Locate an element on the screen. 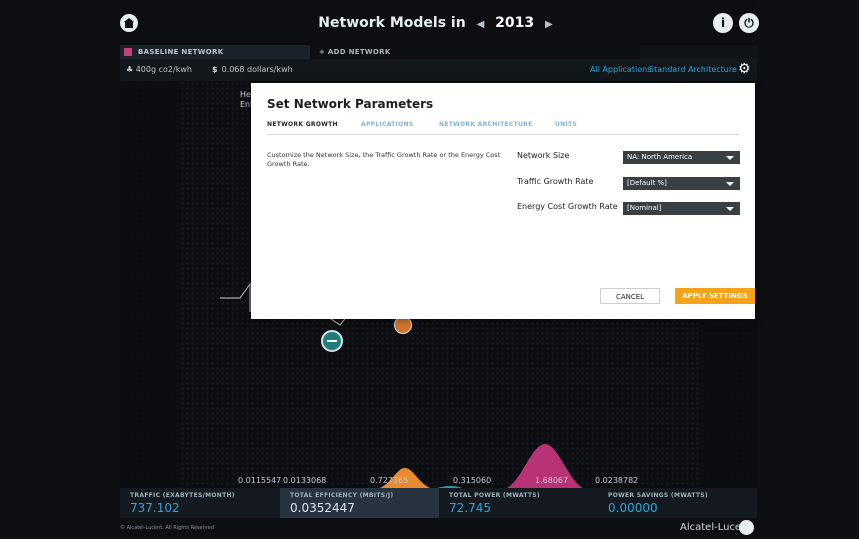  top-bar: Network Models in ◀ 2013 ▶ i ⏻ is located at coordinates (439, 26).